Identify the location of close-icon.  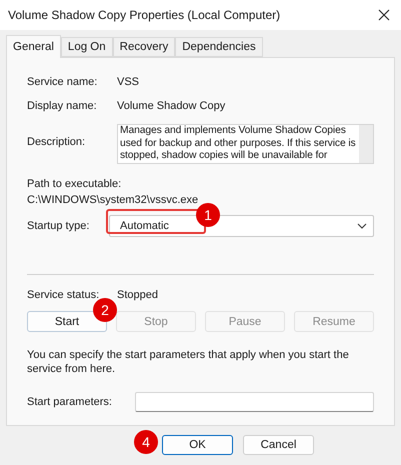
(384, 15).